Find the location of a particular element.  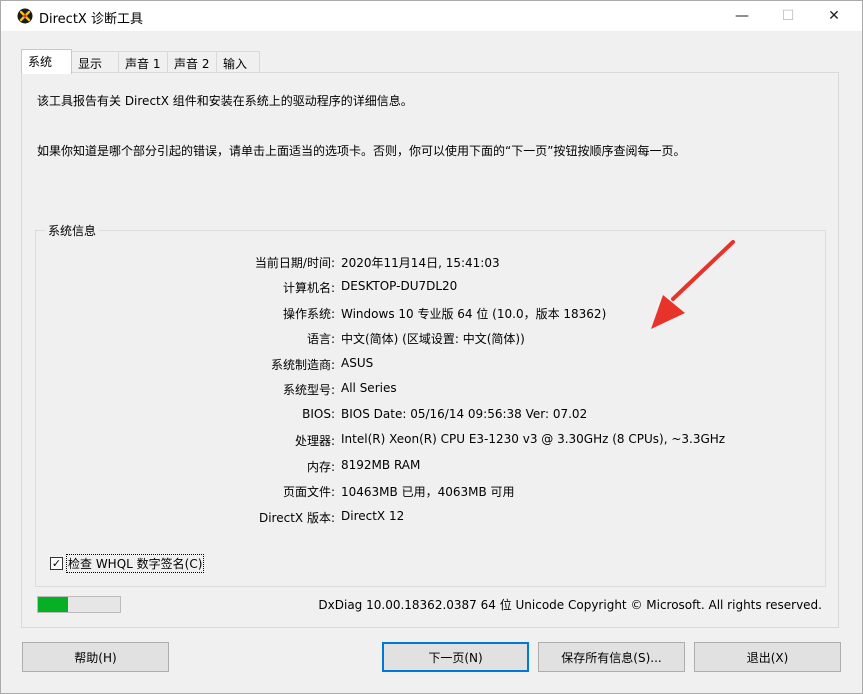

progress-fill is located at coordinates (53, 604).